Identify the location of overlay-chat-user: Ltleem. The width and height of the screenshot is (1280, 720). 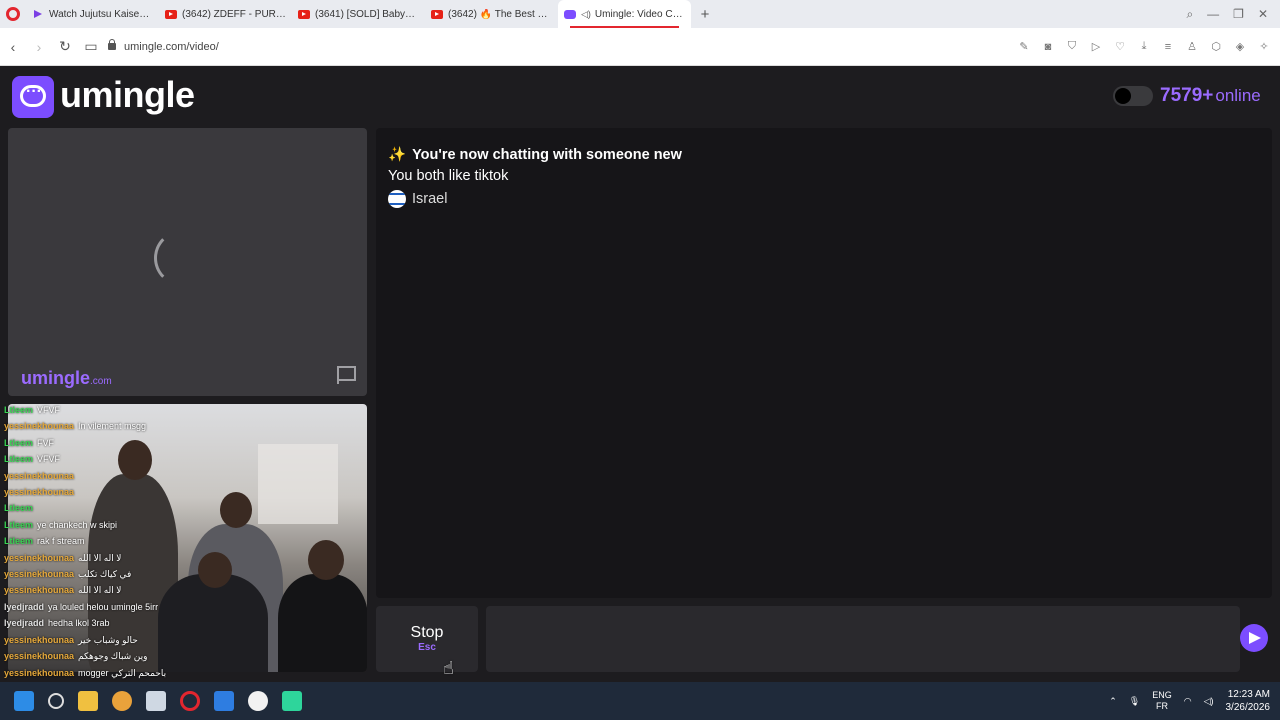
(19, 508).